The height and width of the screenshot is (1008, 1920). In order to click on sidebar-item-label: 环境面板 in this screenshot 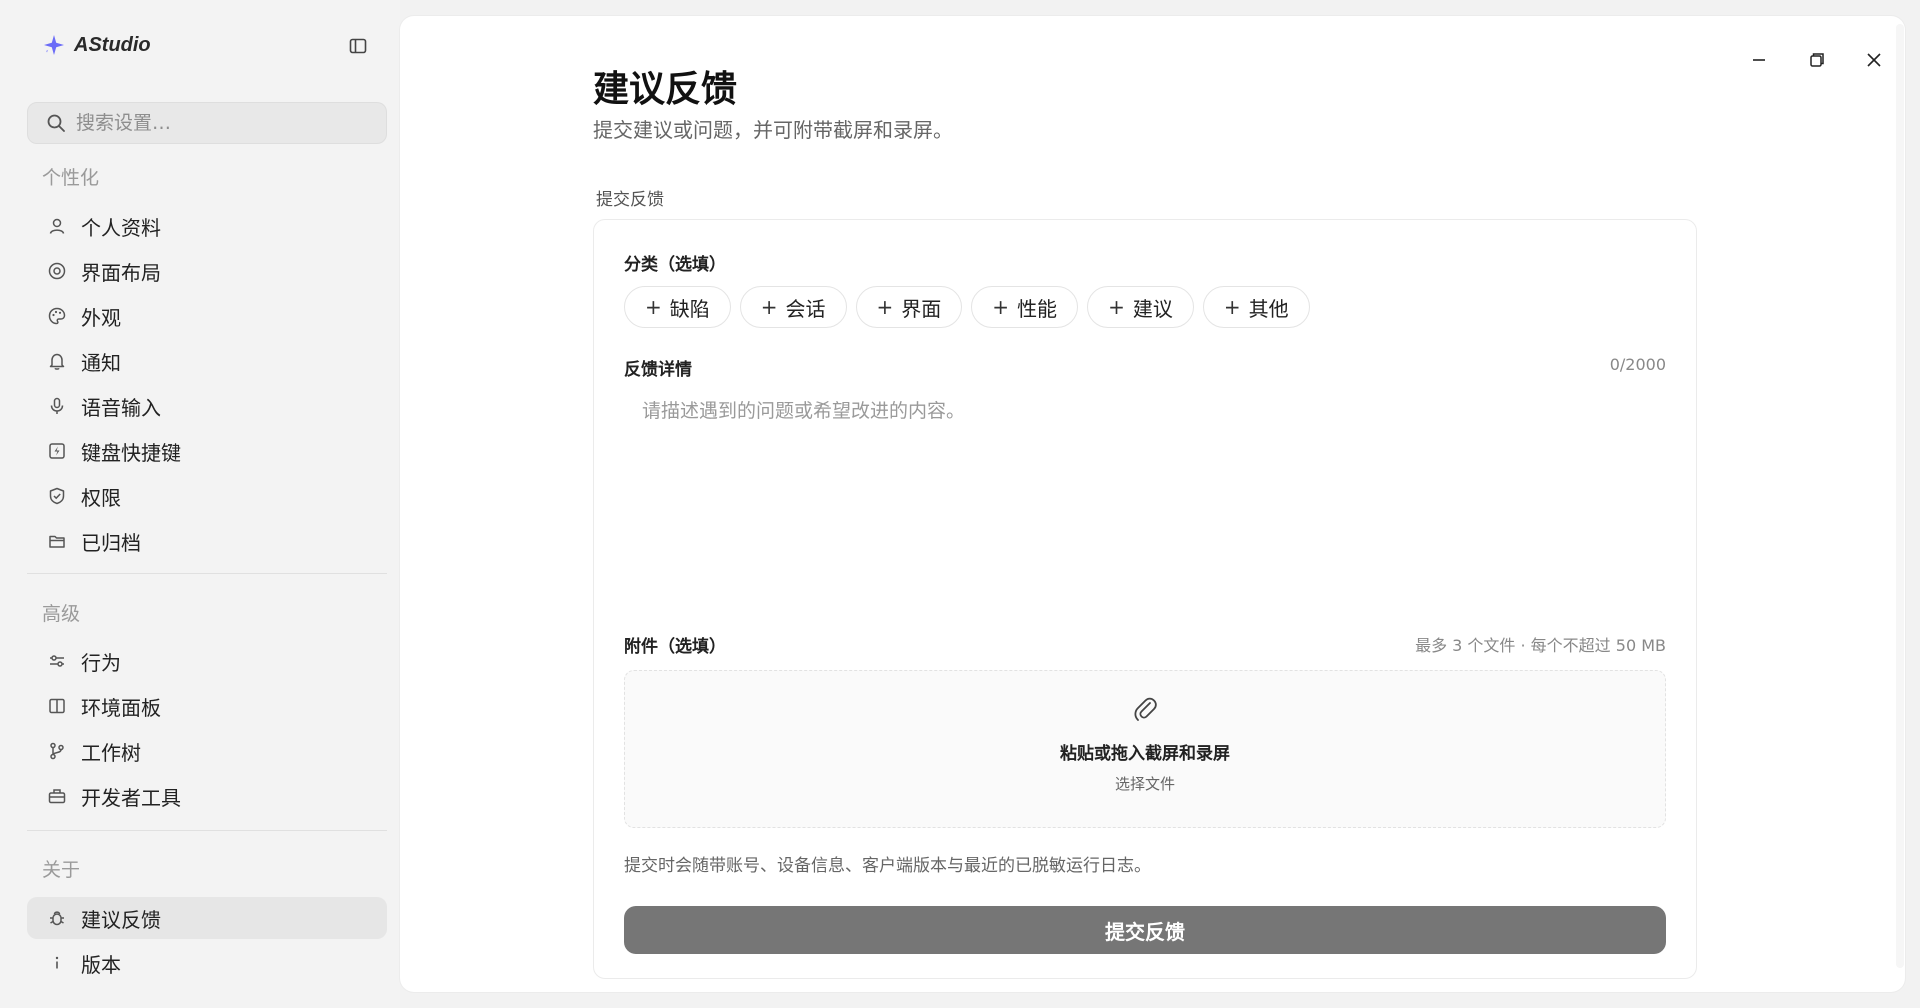, I will do `click(121, 707)`.